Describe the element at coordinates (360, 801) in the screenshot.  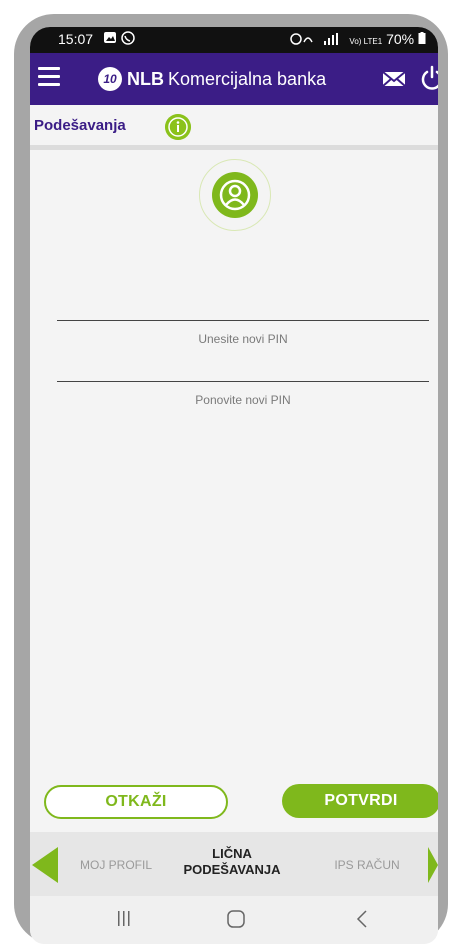
I see `confirm-button: POTVRDI` at that location.